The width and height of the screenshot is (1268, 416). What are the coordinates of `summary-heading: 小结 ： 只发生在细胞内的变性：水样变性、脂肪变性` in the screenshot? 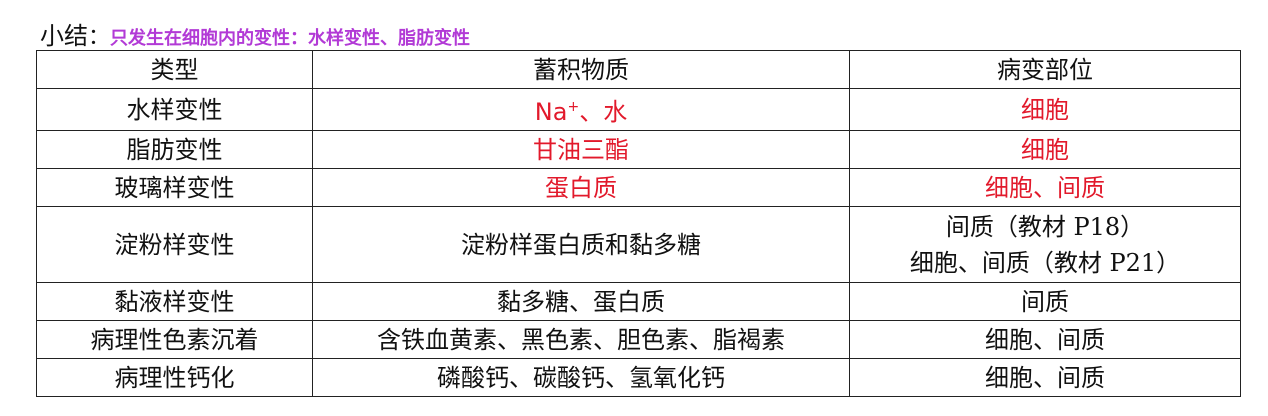 It's located at (255, 33).